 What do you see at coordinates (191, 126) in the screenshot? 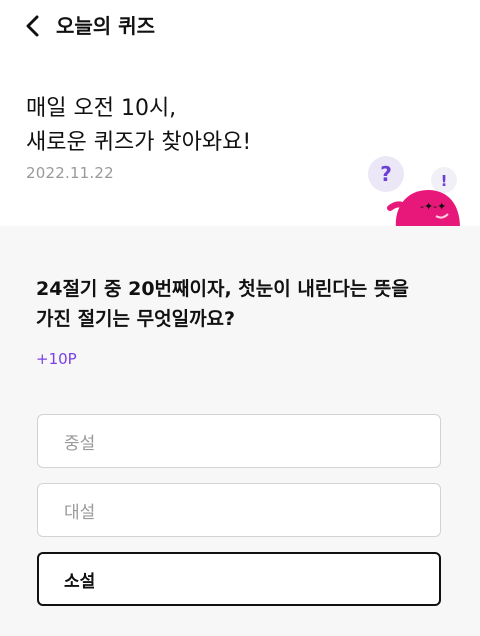
I see `intro-text: 매일 오전 10시, 새로운 퀴즈가 찾아와요!` at bounding box center [191, 126].